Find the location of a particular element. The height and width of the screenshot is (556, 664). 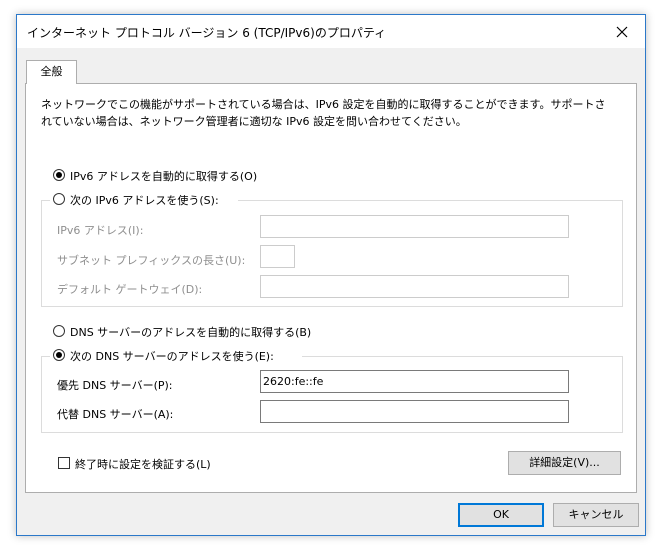

validate-checkbox is located at coordinates (64, 463).